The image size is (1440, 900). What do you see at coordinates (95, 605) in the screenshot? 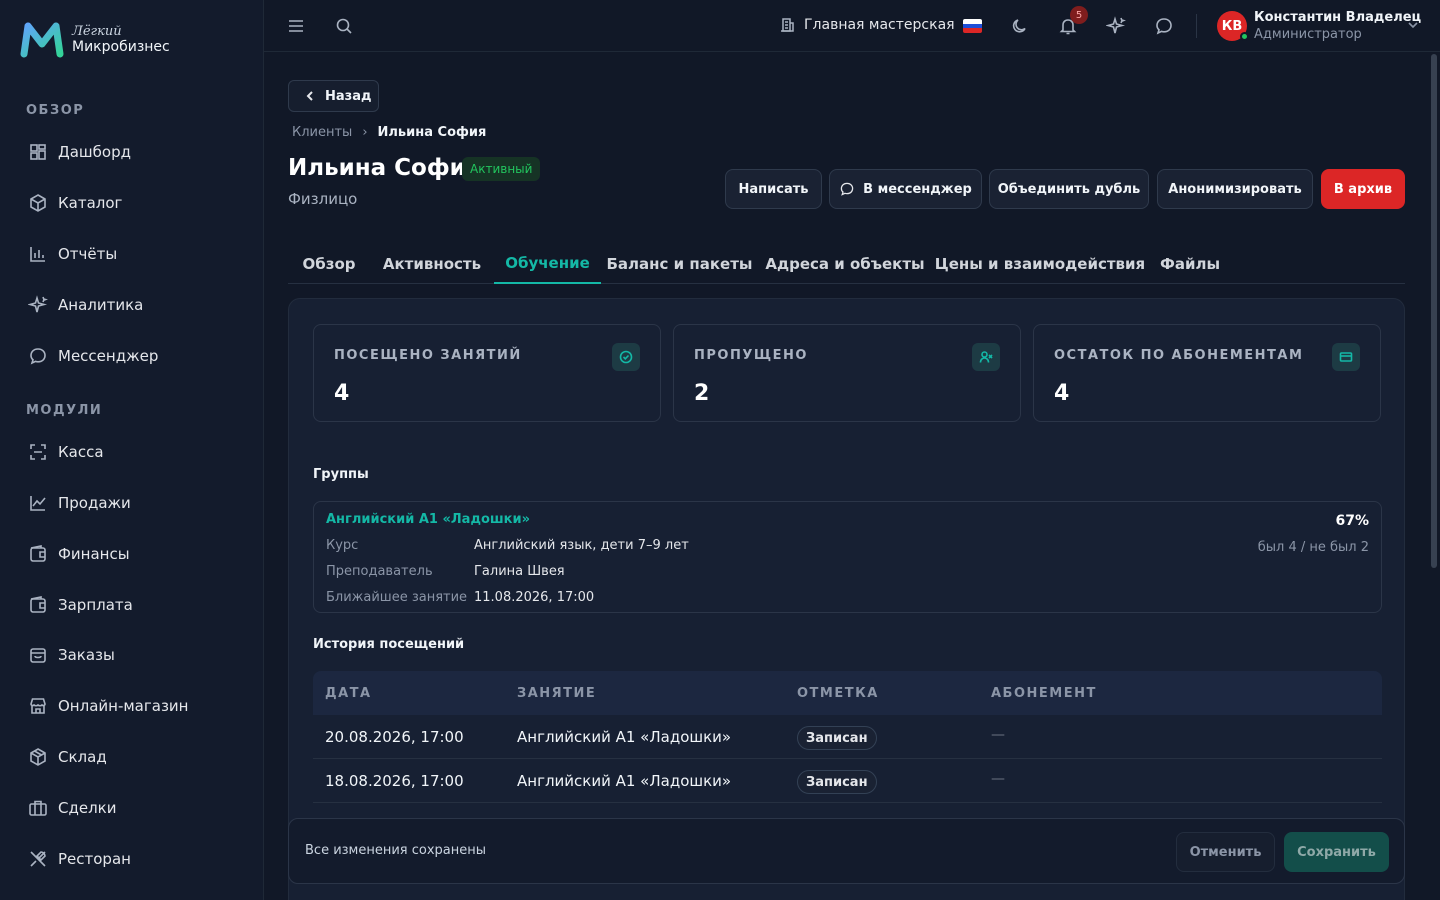
I see `sidebar-item-label: Зарплата` at bounding box center [95, 605].